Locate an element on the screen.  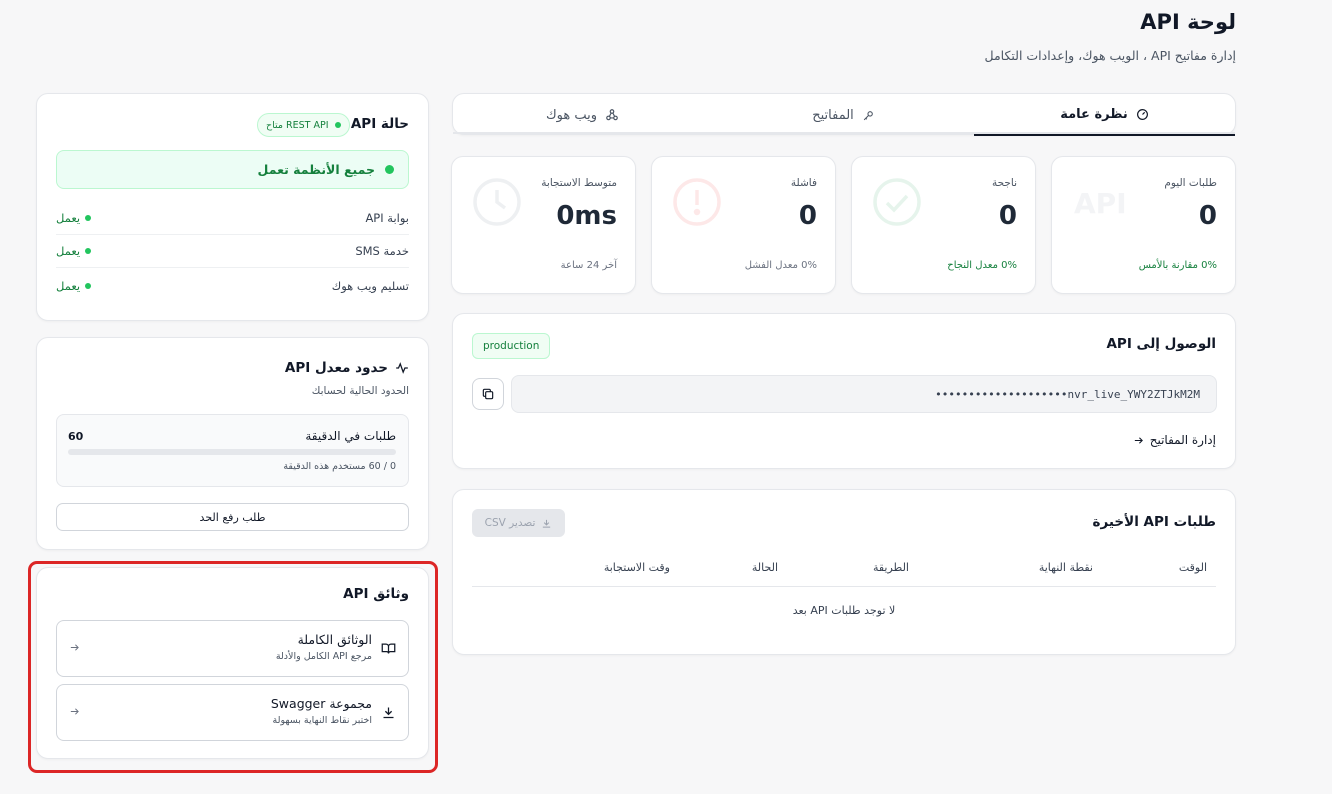
api-status-title: حالة API is located at coordinates (379, 124).